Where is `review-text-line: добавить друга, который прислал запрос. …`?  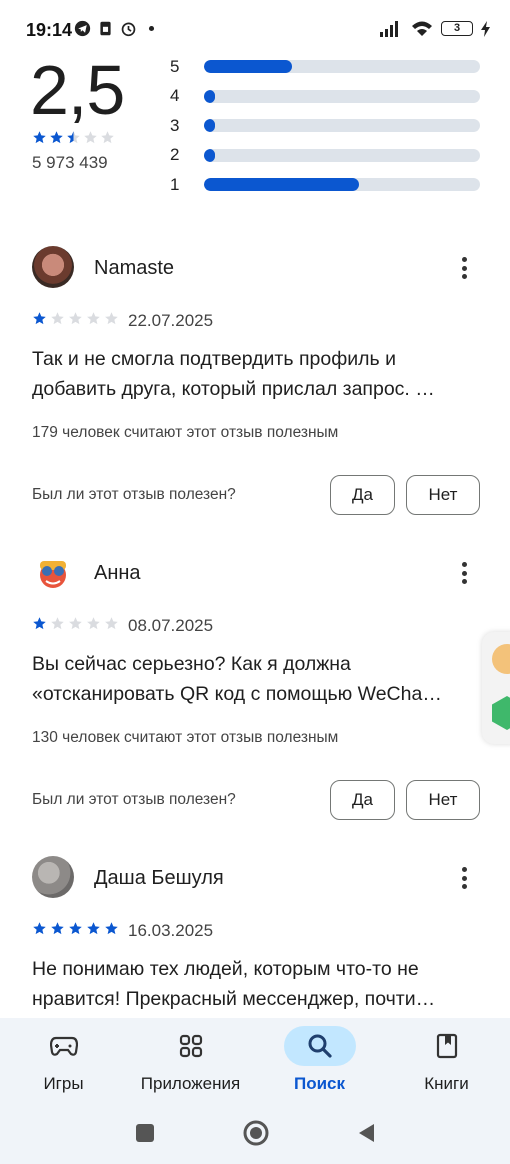 review-text-line: добавить друга, который прислал запрос. … is located at coordinates (233, 389).